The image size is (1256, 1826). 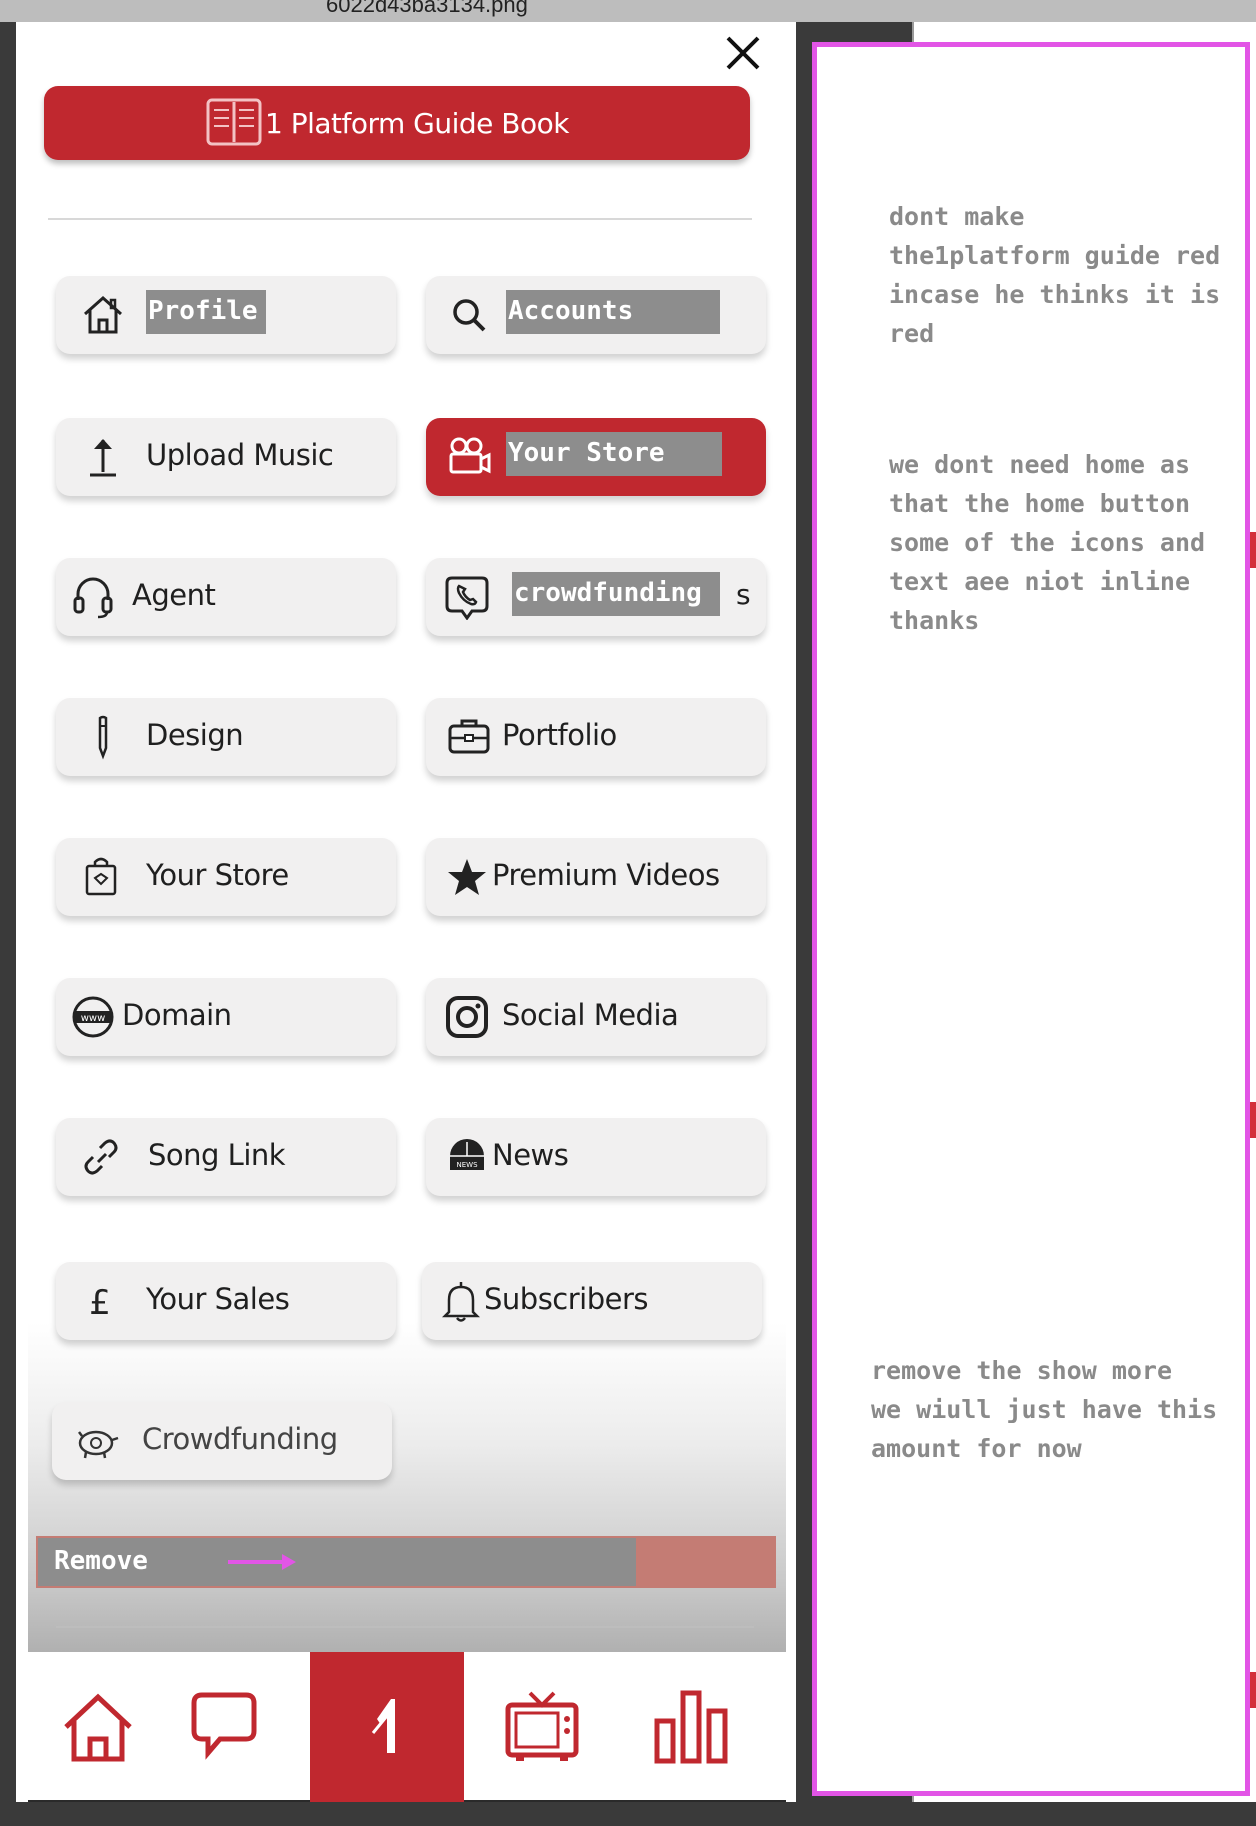 I want to click on menu-tile-social-media: Social Media, so click(x=596, y=1017).